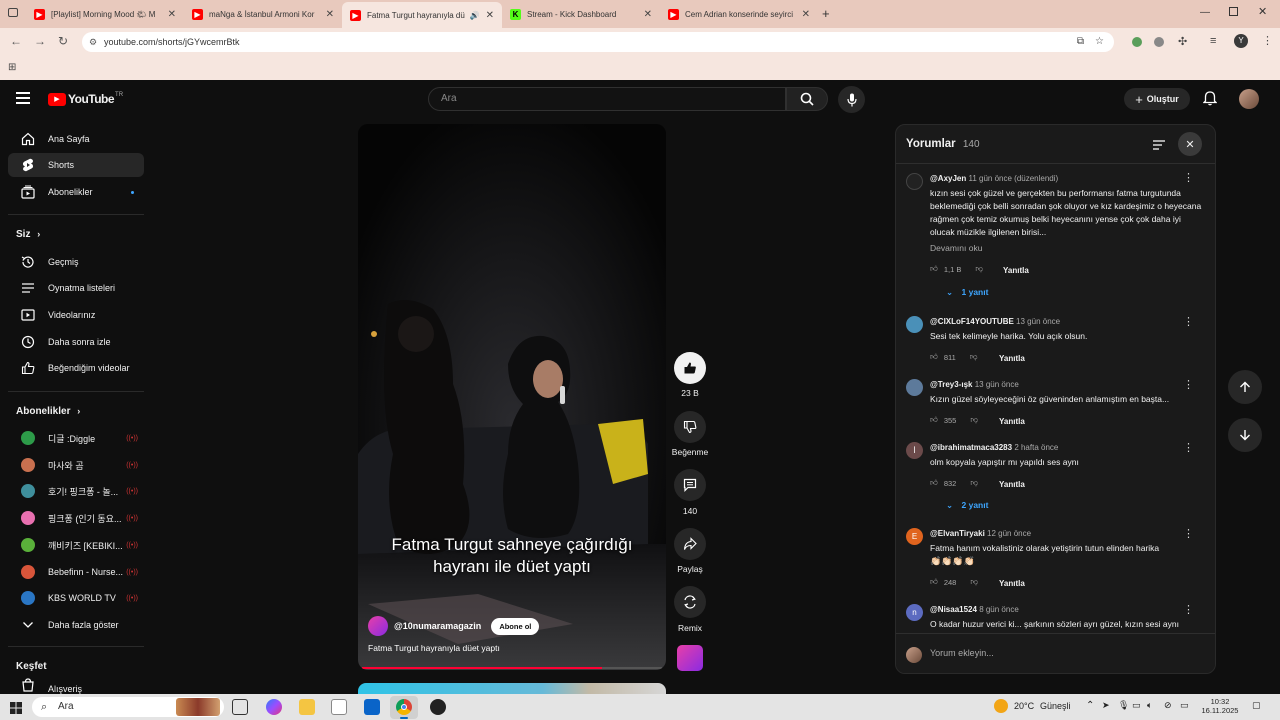  Describe the element at coordinates (515, 626) in the screenshot. I see `subscribe-button: Abone ol` at that location.